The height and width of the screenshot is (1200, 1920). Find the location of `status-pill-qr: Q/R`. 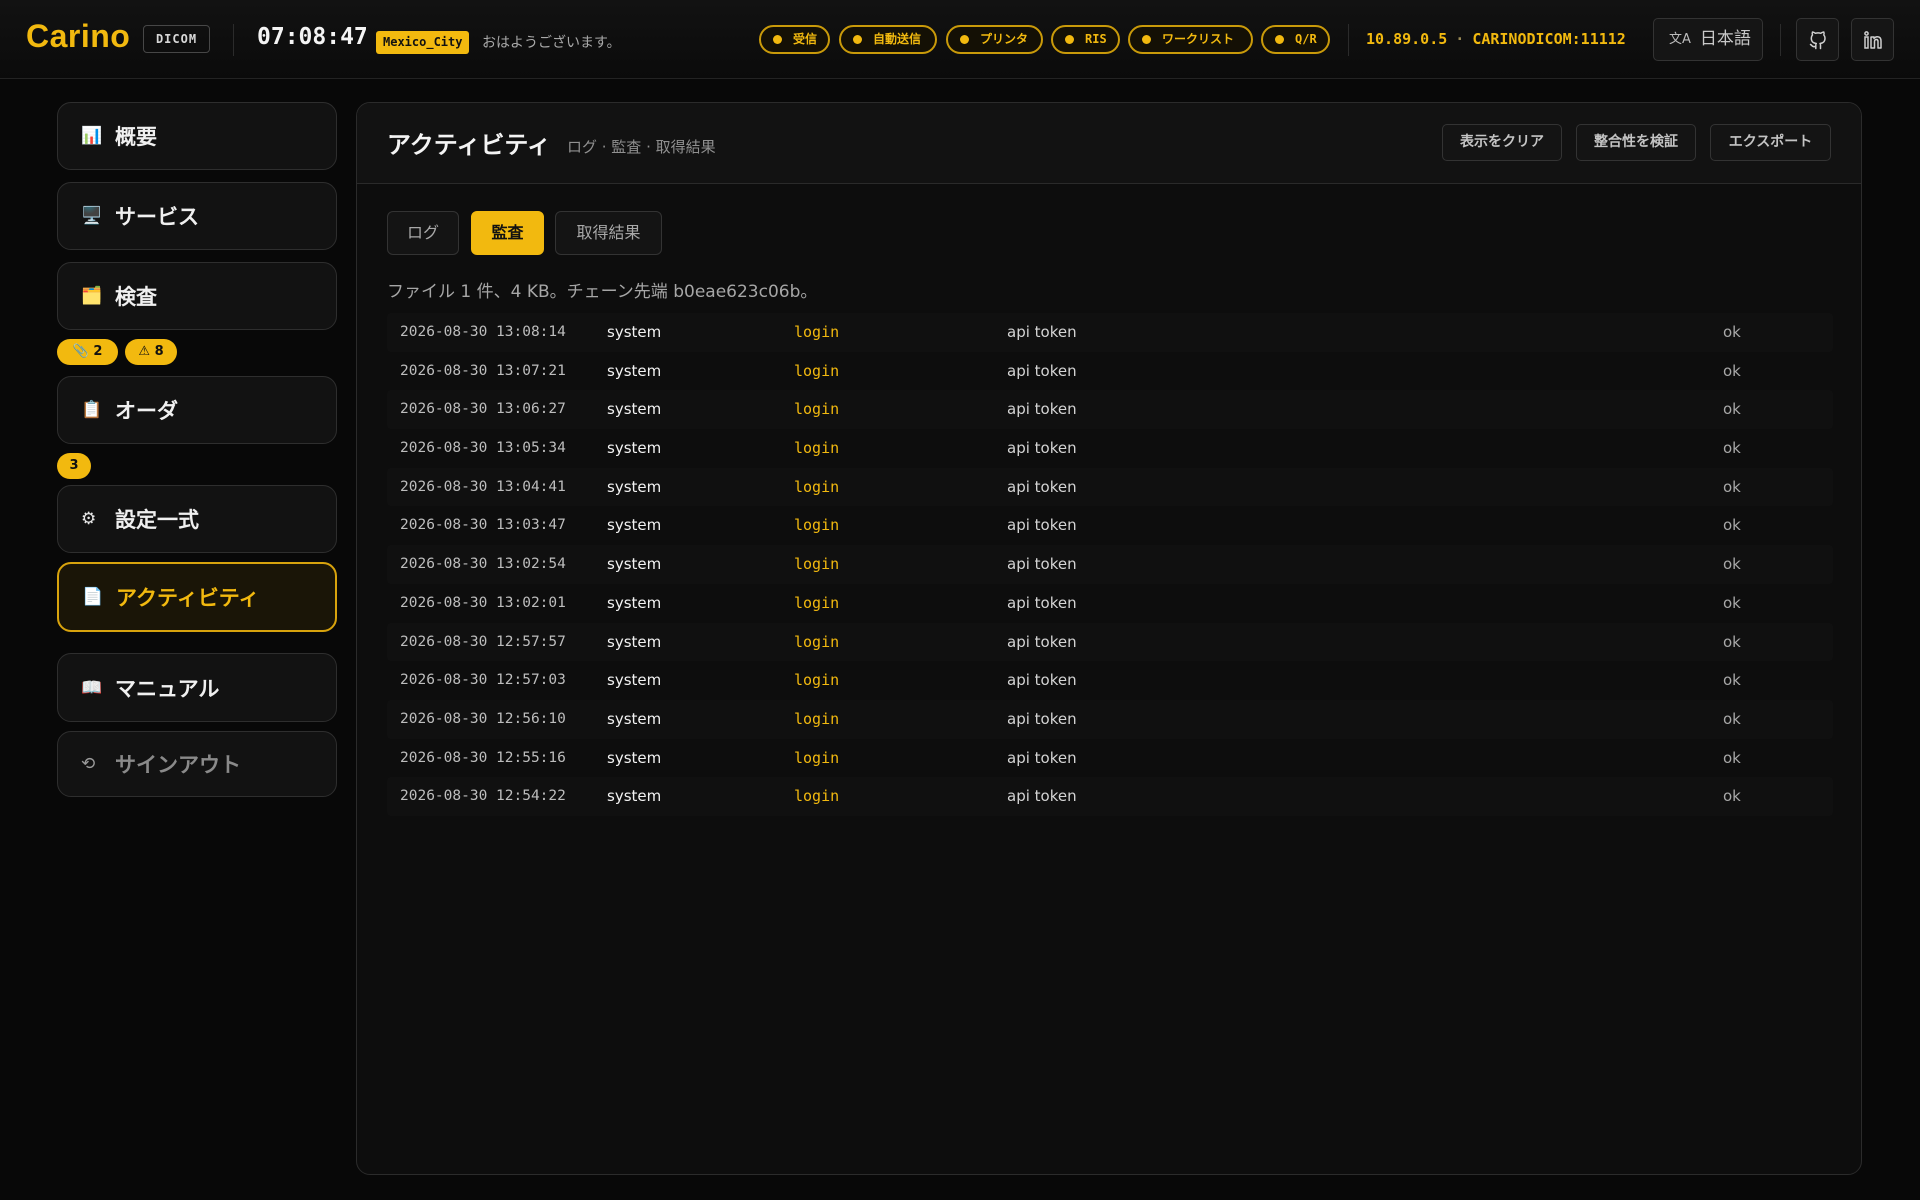

status-pill-qr: Q/R is located at coordinates (1295, 39).